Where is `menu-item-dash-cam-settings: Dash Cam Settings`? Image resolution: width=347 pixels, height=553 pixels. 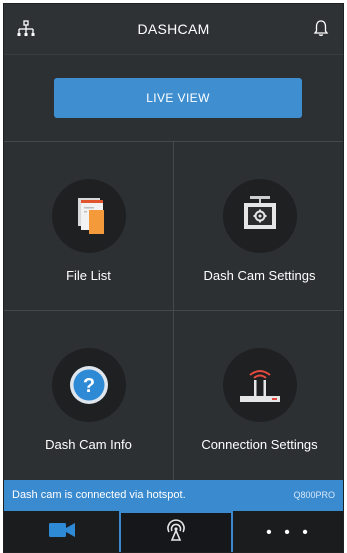
menu-item-dash-cam-settings: Dash Cam Settings is located at coordinates (258, 226).